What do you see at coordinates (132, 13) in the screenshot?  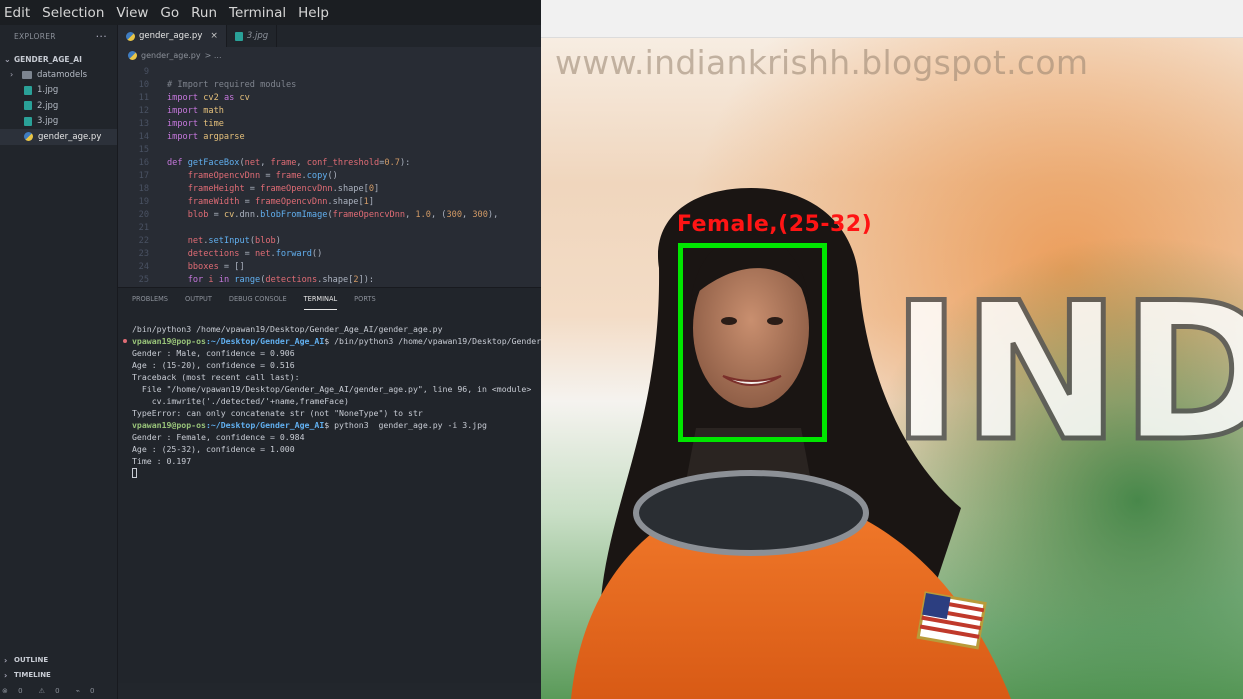 I see `menu-view: View` at bounding box center [132, 13].